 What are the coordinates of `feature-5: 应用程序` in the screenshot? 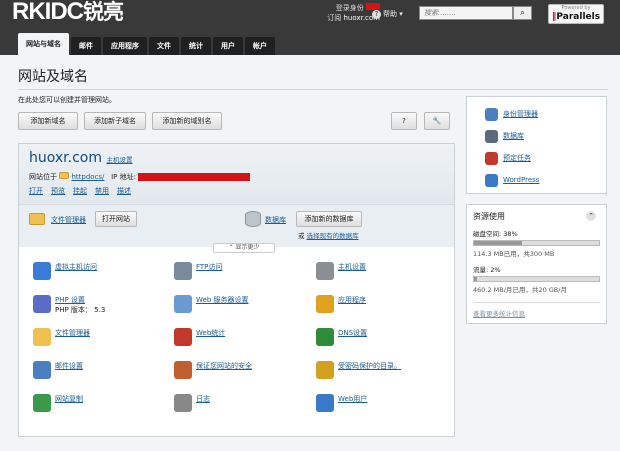 It's located at (341, 304).